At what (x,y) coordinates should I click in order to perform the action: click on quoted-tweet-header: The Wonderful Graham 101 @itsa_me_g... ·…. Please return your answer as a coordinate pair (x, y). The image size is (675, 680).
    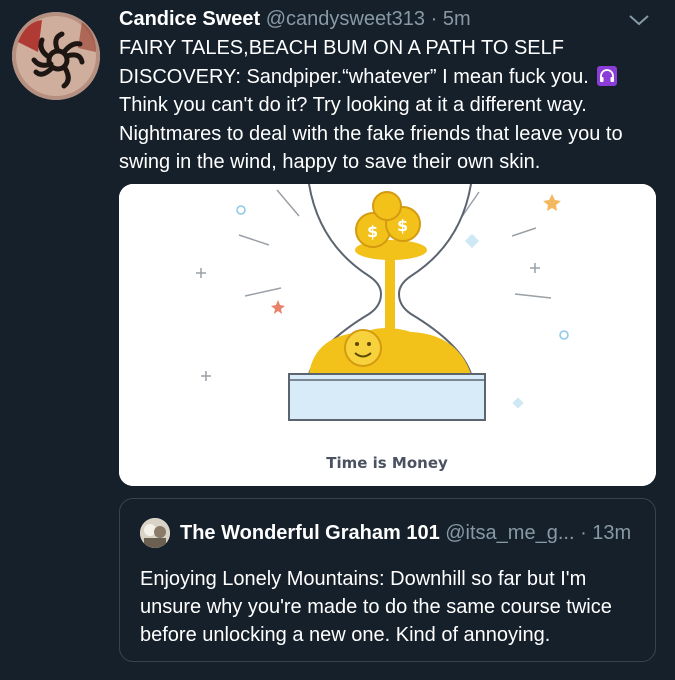
    Looking at the image, I should click on (405, 533).